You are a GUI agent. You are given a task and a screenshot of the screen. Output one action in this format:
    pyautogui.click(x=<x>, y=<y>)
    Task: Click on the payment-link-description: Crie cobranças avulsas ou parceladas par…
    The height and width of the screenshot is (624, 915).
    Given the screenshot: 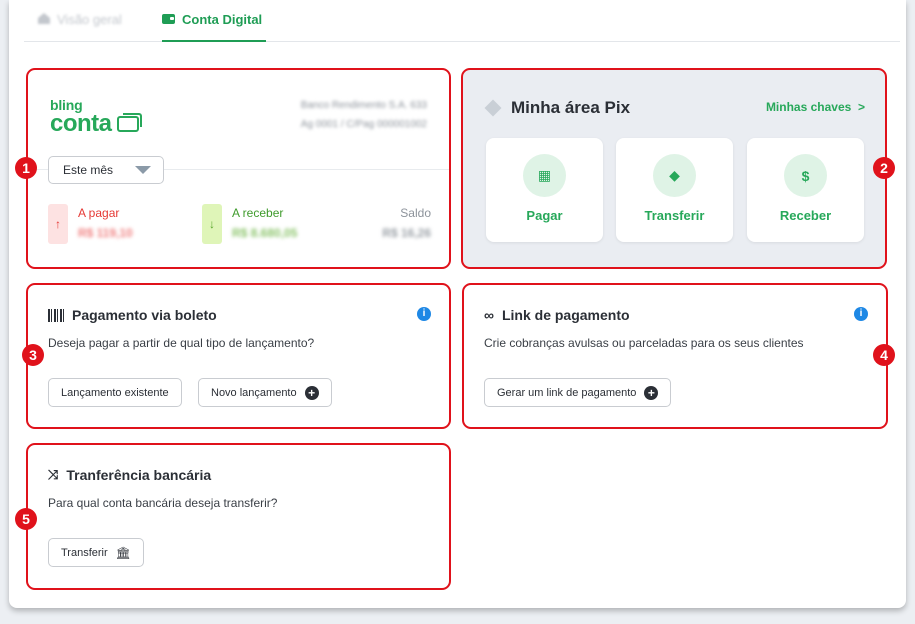 What is the action you would take?
    pyautogui.click(x=644, y=343)
    